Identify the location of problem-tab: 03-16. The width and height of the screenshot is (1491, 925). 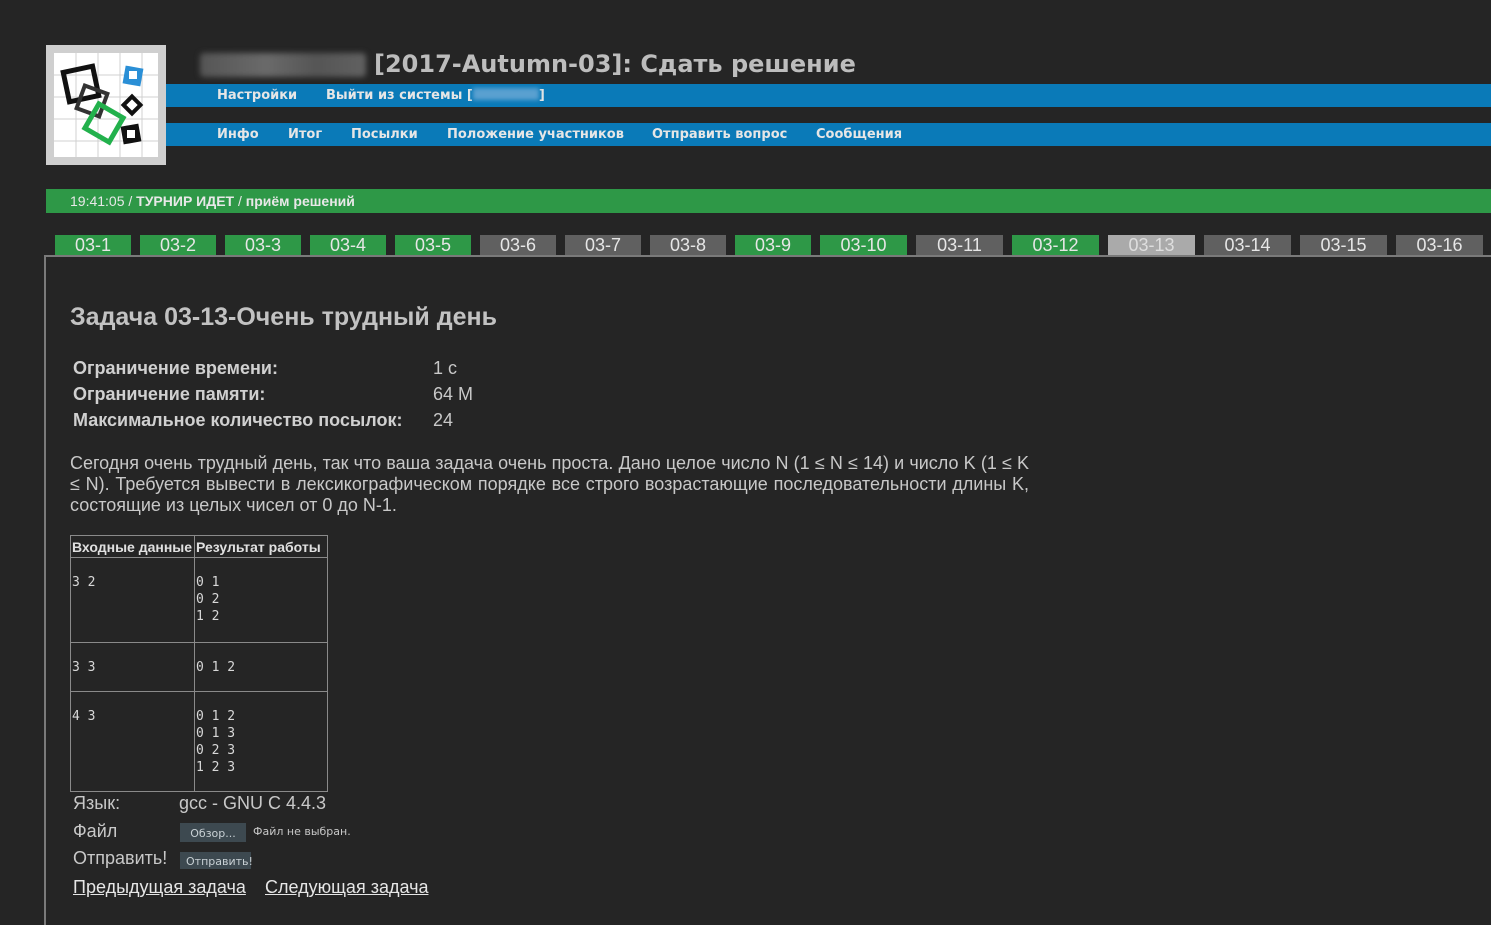
(1439, 245).